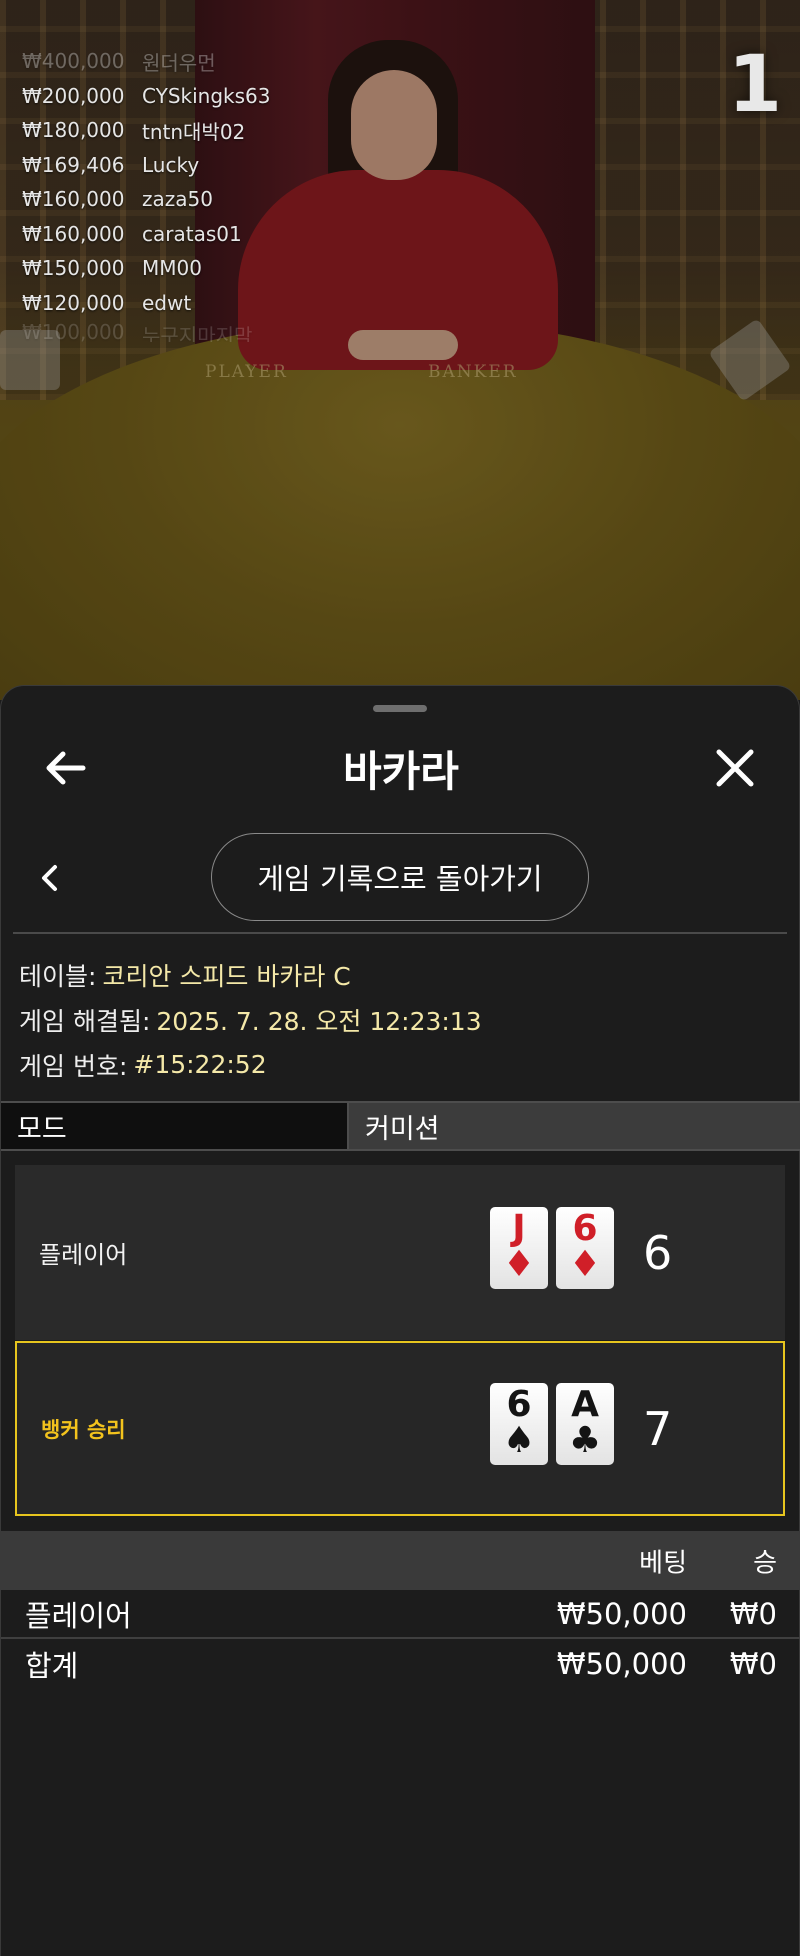 The width and height of the screenshot is (800, 1956). I want to click on chevron-left-icon, so click(49, 878).